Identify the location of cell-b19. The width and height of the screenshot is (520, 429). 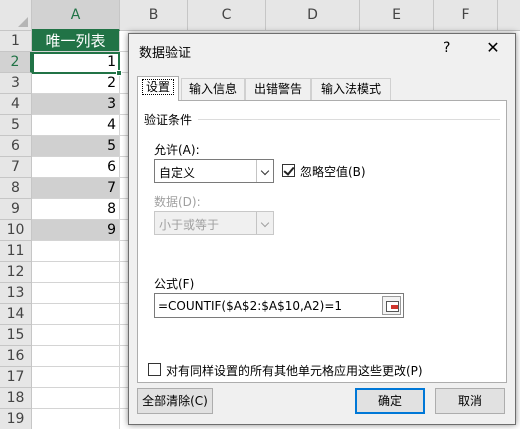
(124, 419).